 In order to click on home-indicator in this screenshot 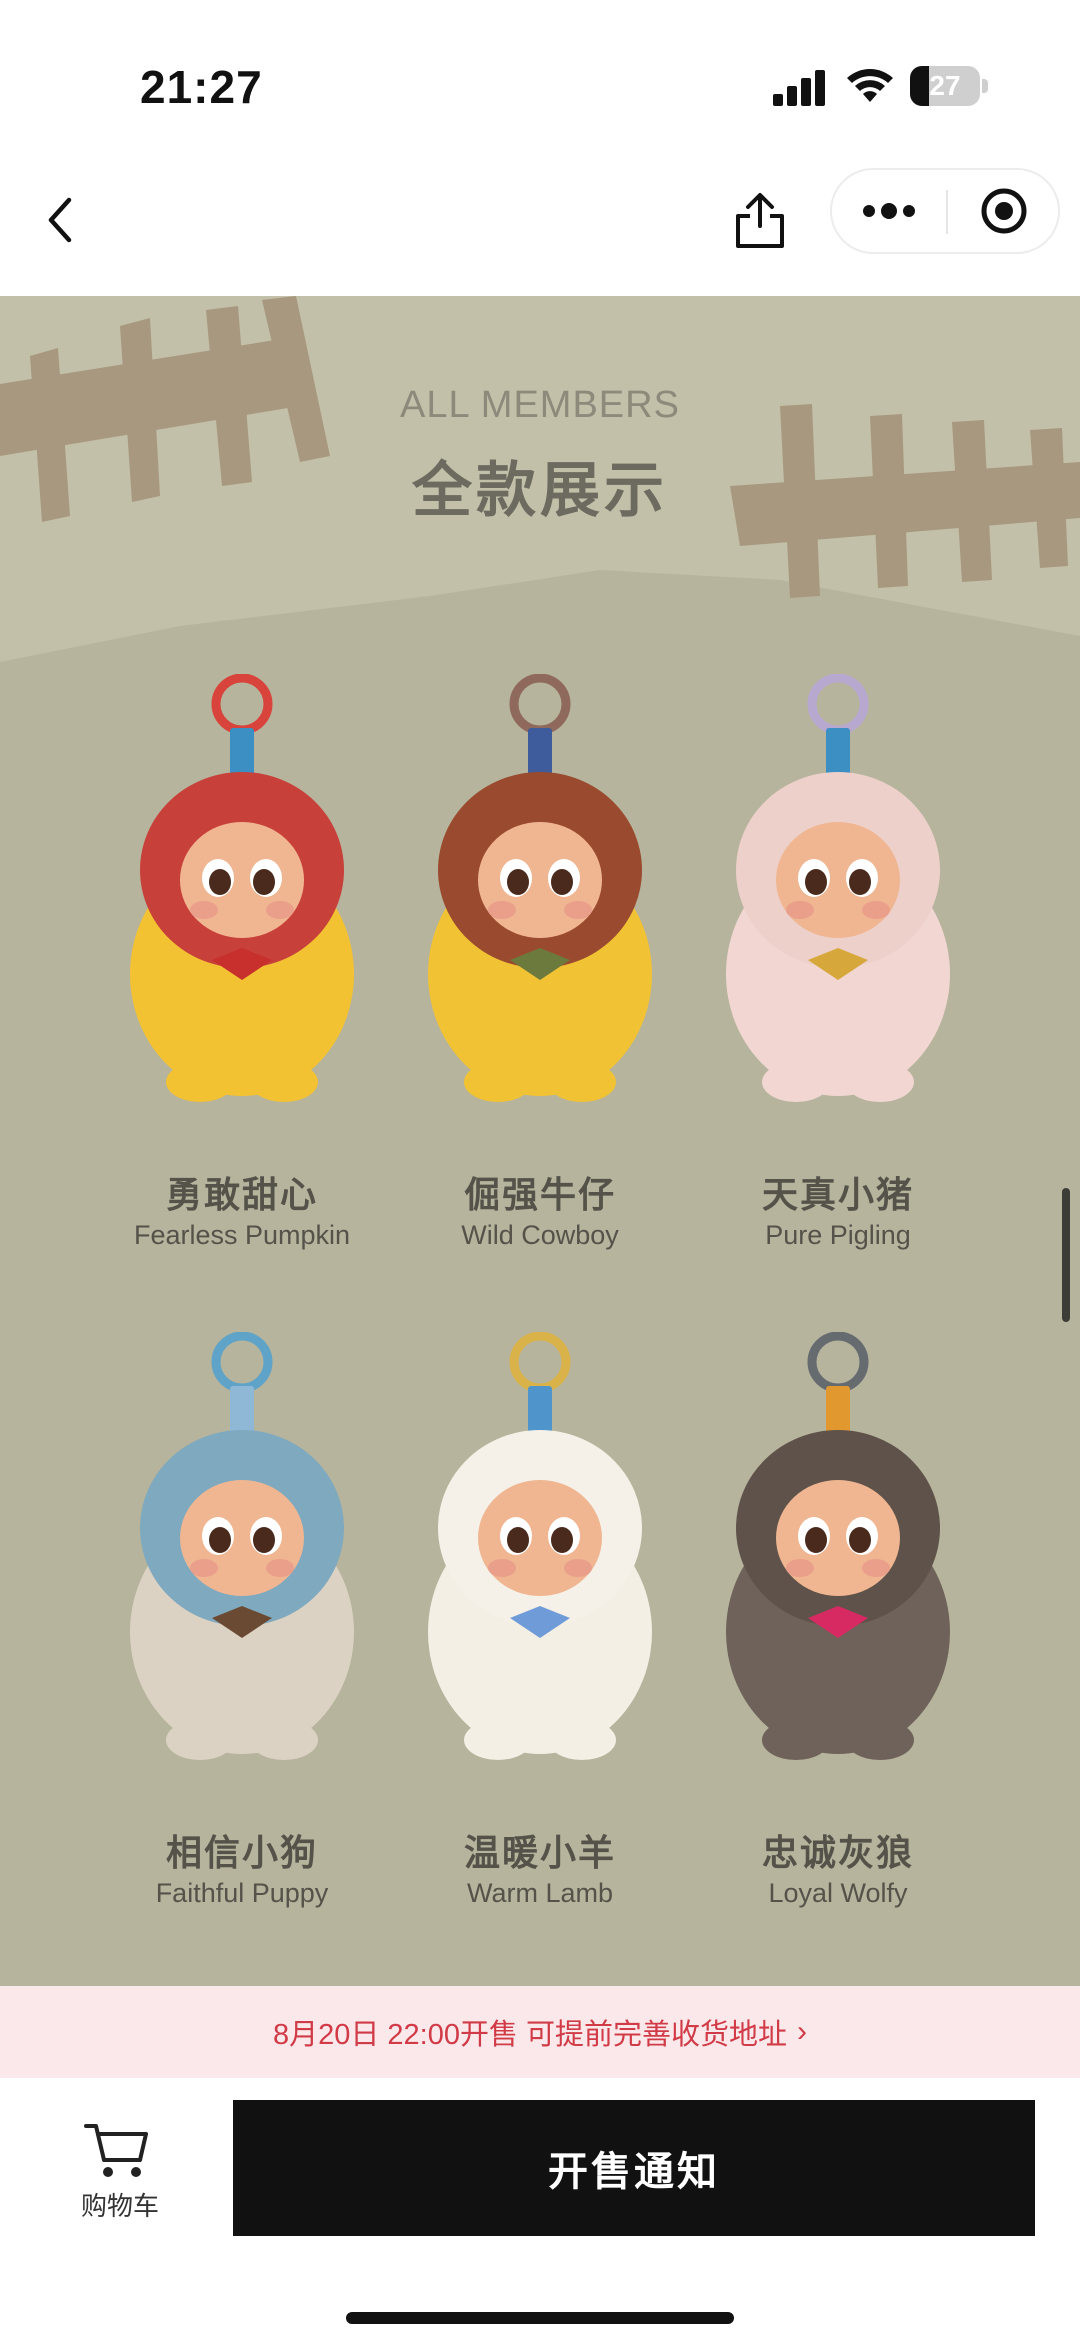, I will do `click(540, 2318)`.